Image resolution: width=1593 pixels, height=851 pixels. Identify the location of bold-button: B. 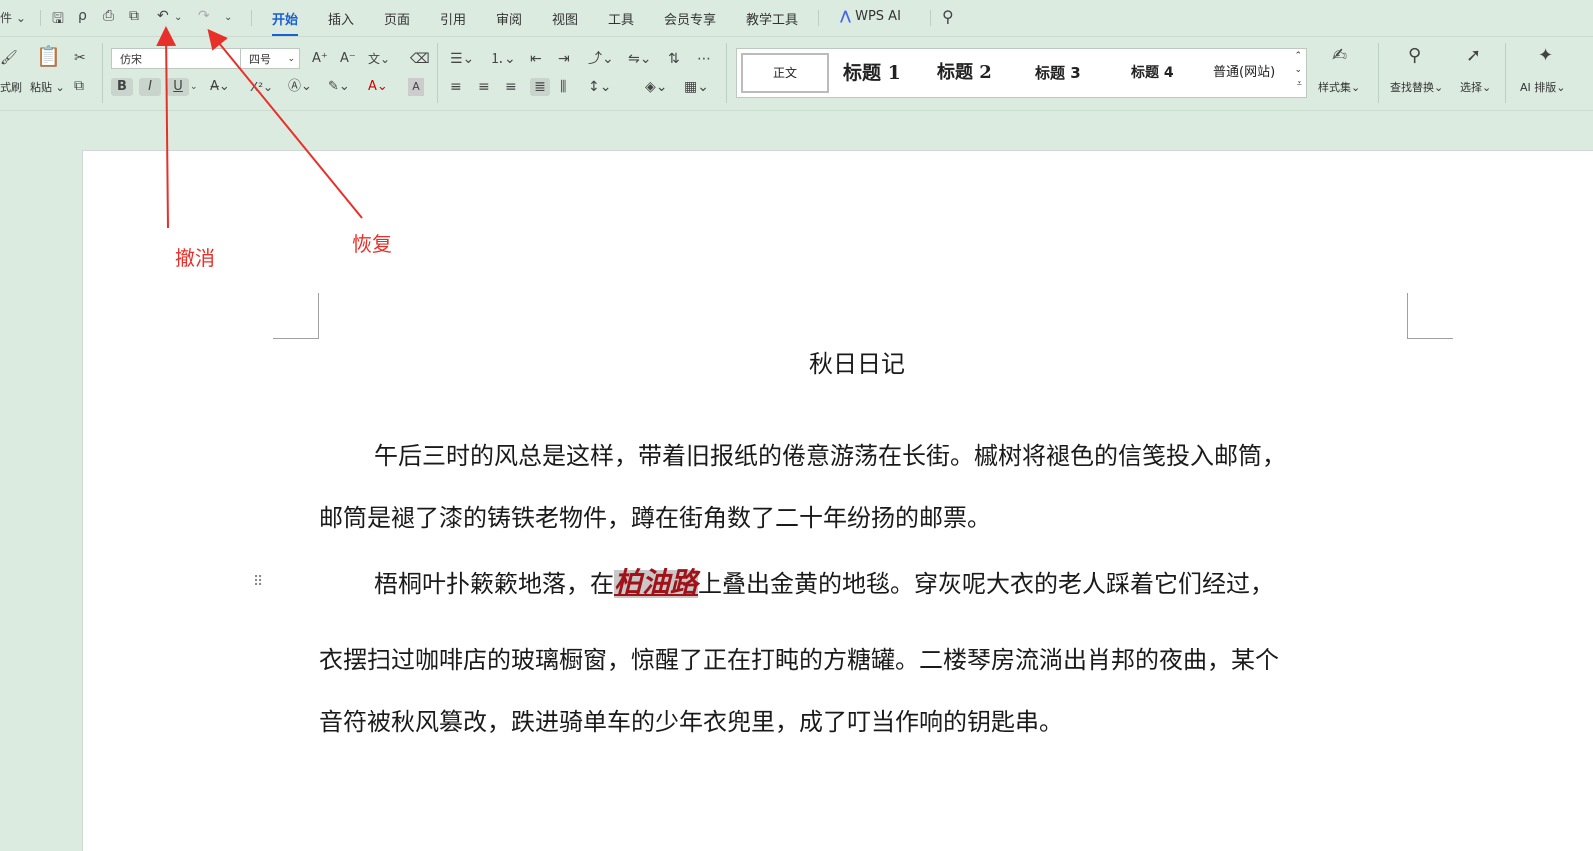
(122, 87).